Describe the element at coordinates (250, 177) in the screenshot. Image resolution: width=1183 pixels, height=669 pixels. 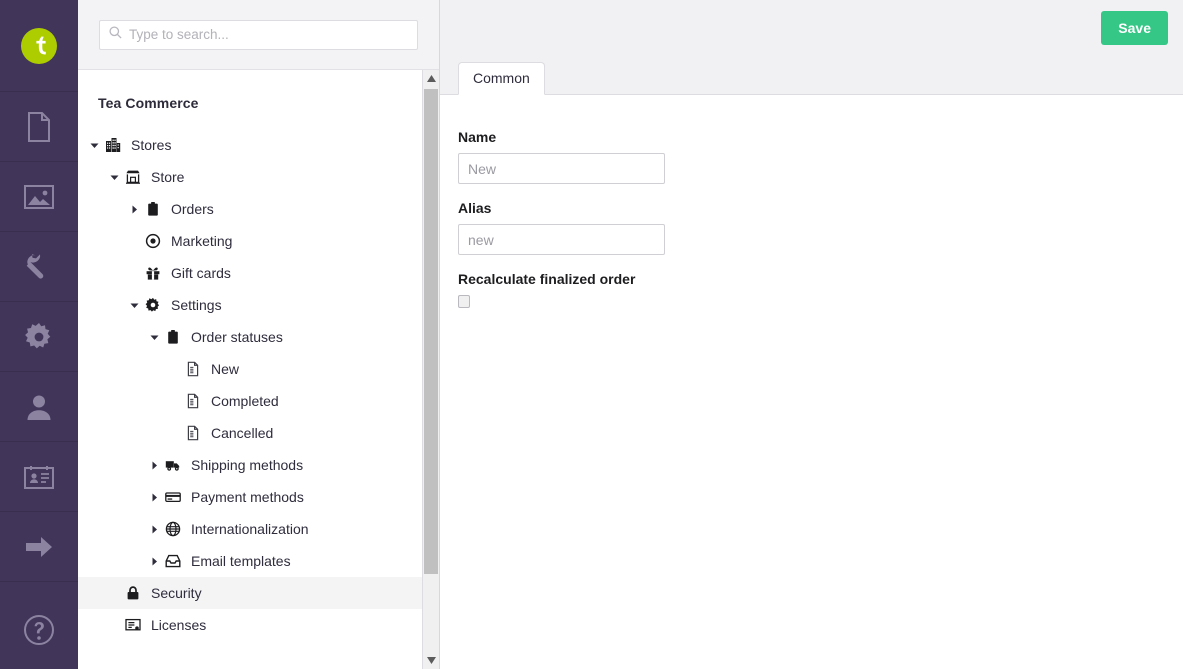
I see `tree-node-store: Store` at that location.